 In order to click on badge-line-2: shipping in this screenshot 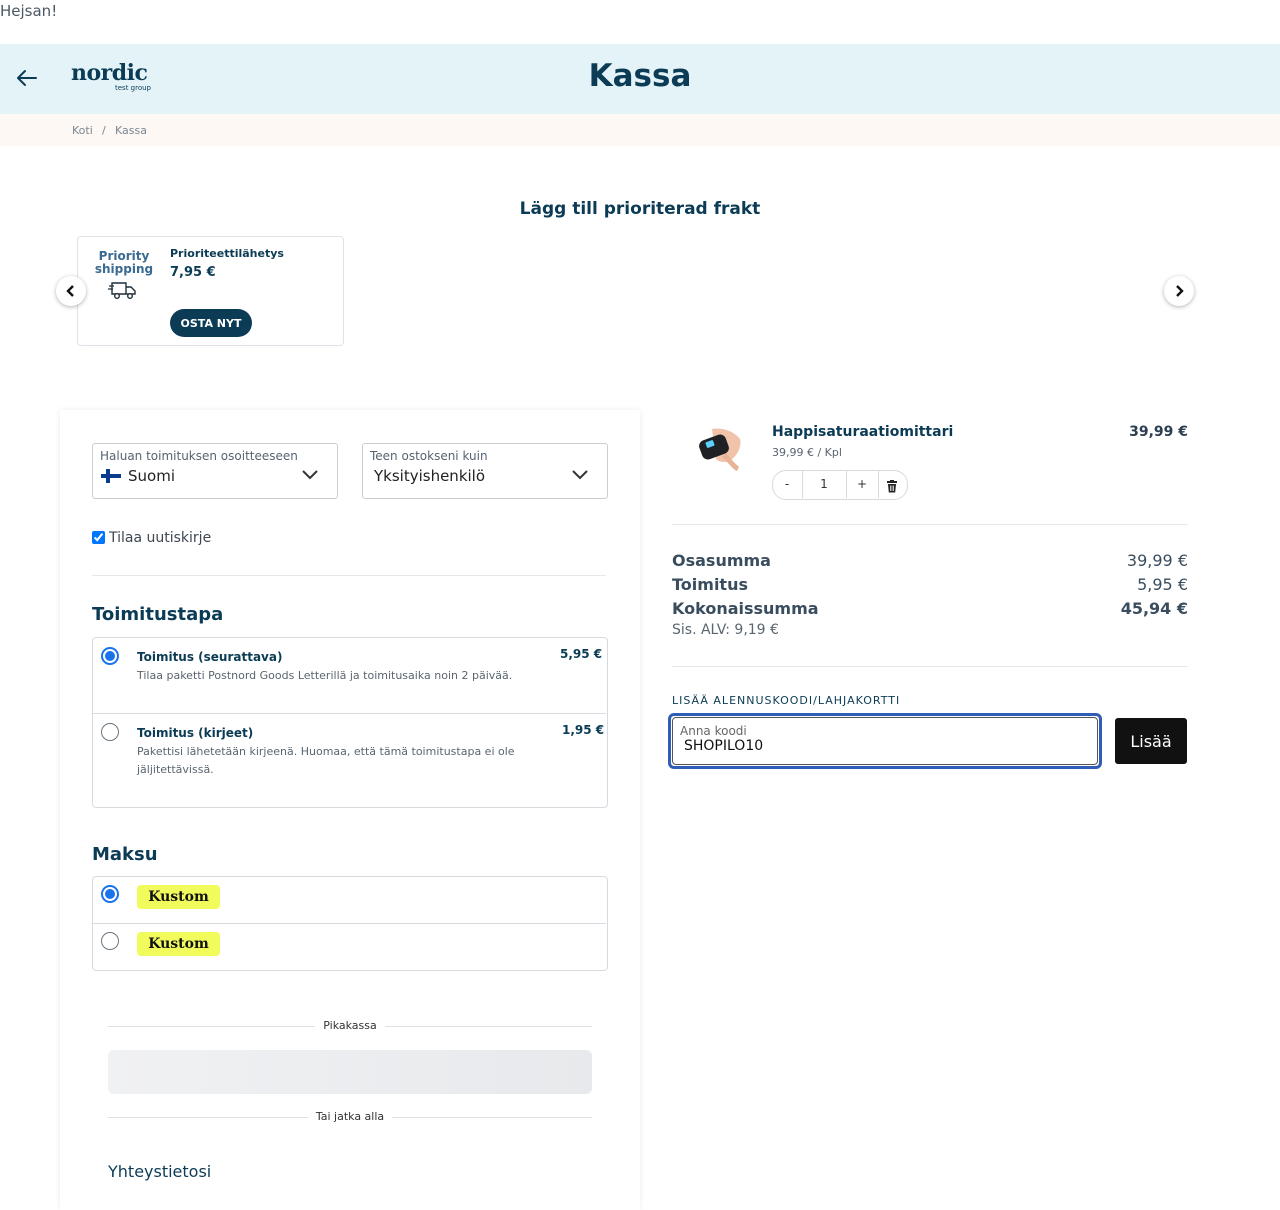, I will do `click(124, 269)`.